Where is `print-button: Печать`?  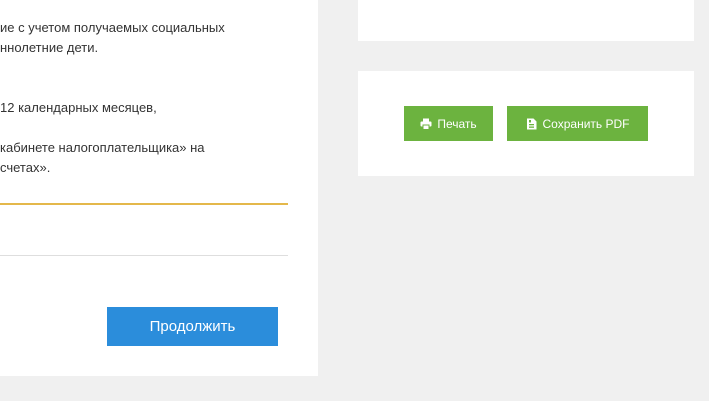 print-button: Печать is located at coordinates (448, 123).